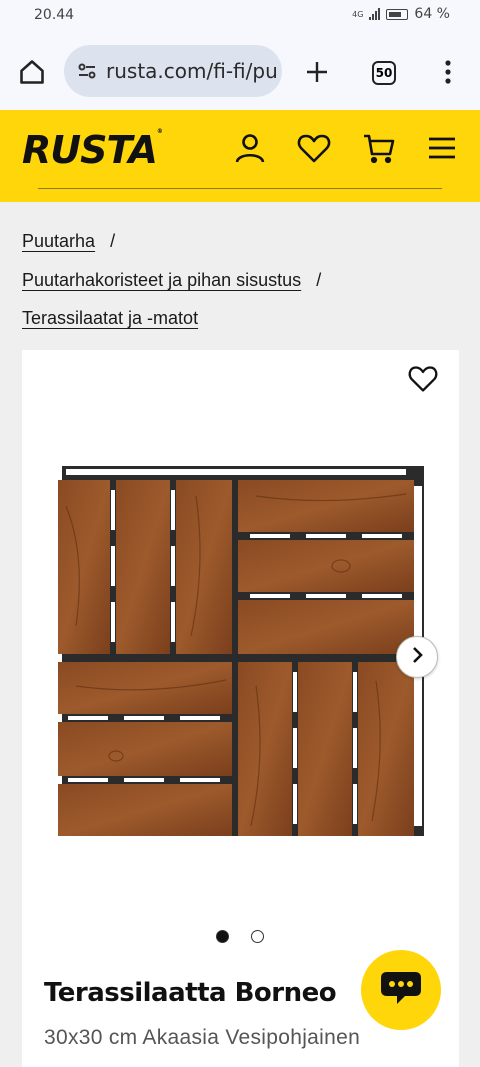  I want to click on breadcrumb-link-terassilaatat: Terassilaatat ja -matot, so click(110, 318).